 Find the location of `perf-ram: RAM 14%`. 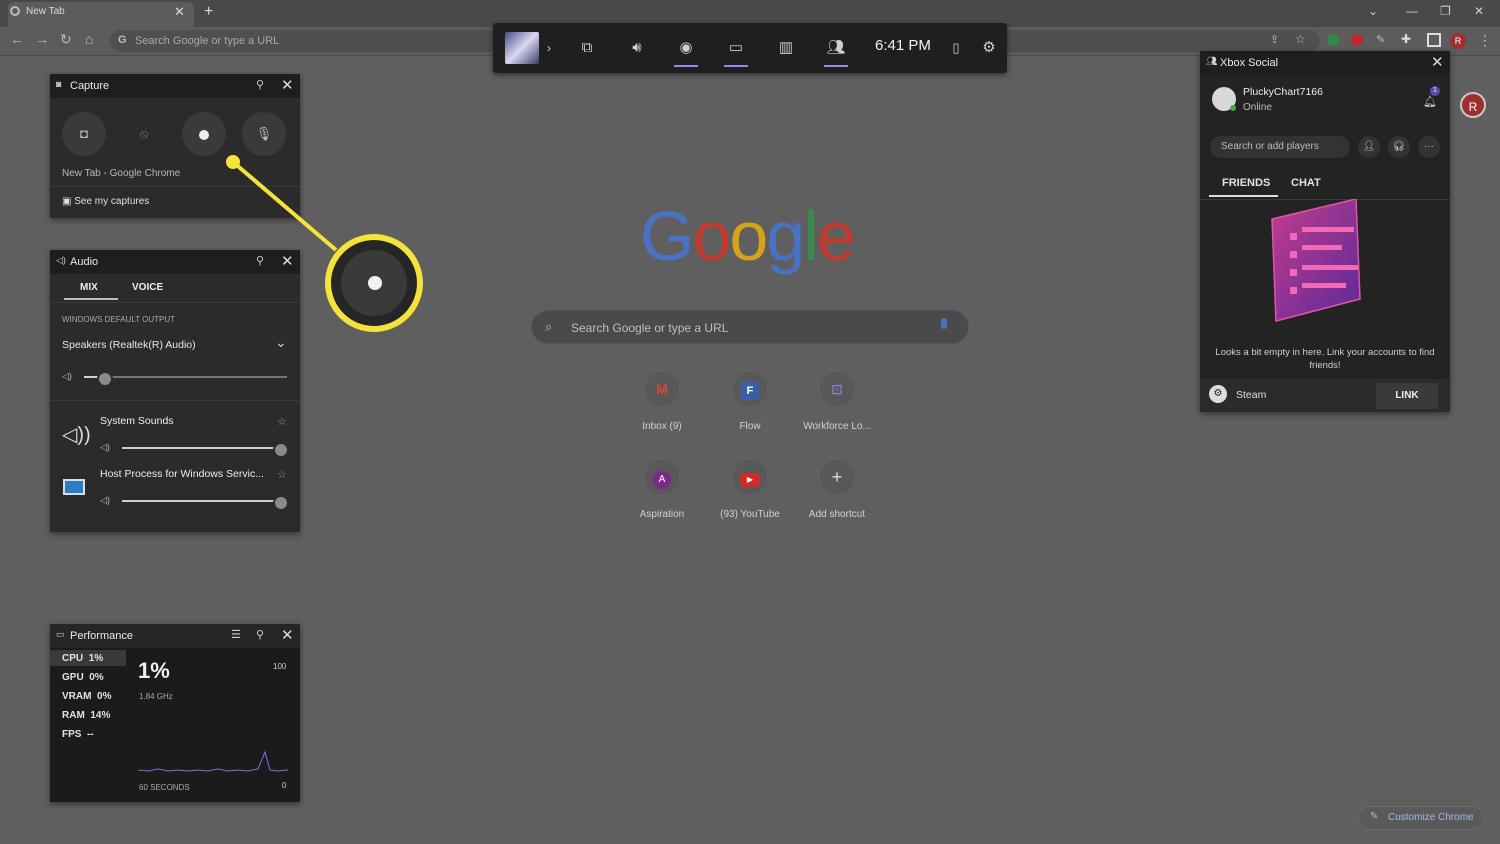

perf-ram: RAM 14% is located at coordinates (86, 715).